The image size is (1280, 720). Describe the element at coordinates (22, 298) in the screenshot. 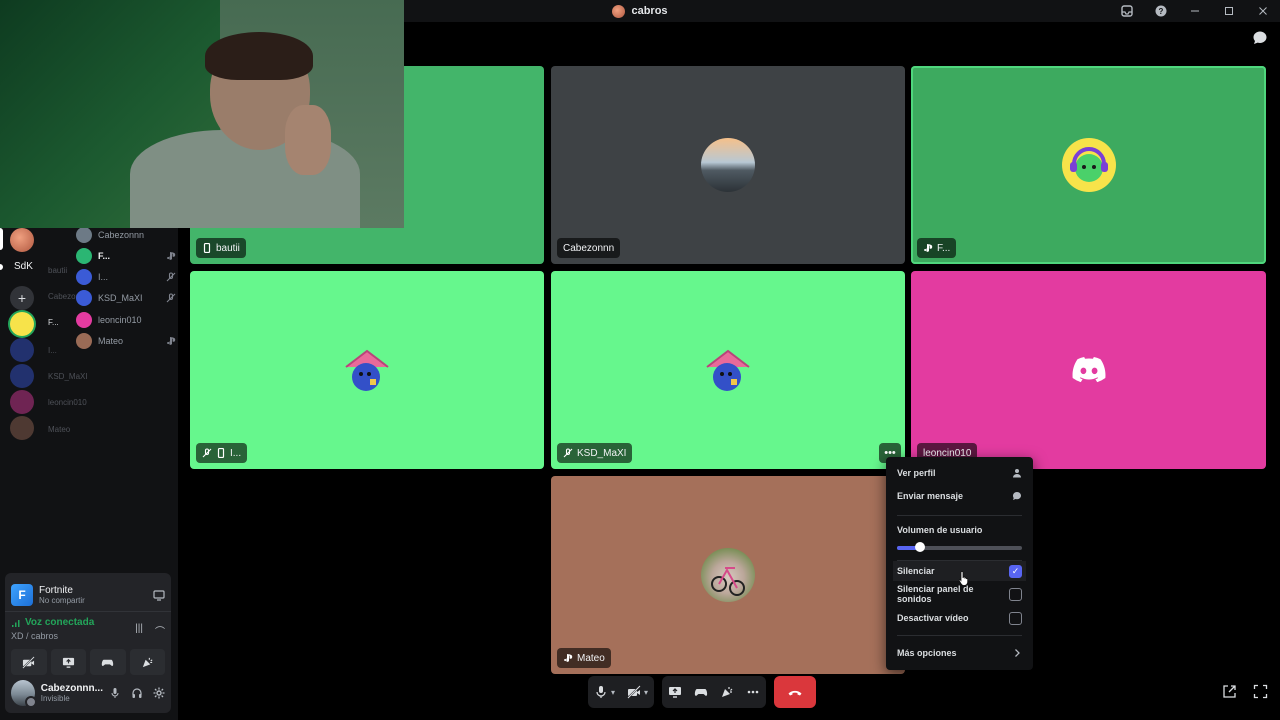

I see `add-server-icon: +` at that location.